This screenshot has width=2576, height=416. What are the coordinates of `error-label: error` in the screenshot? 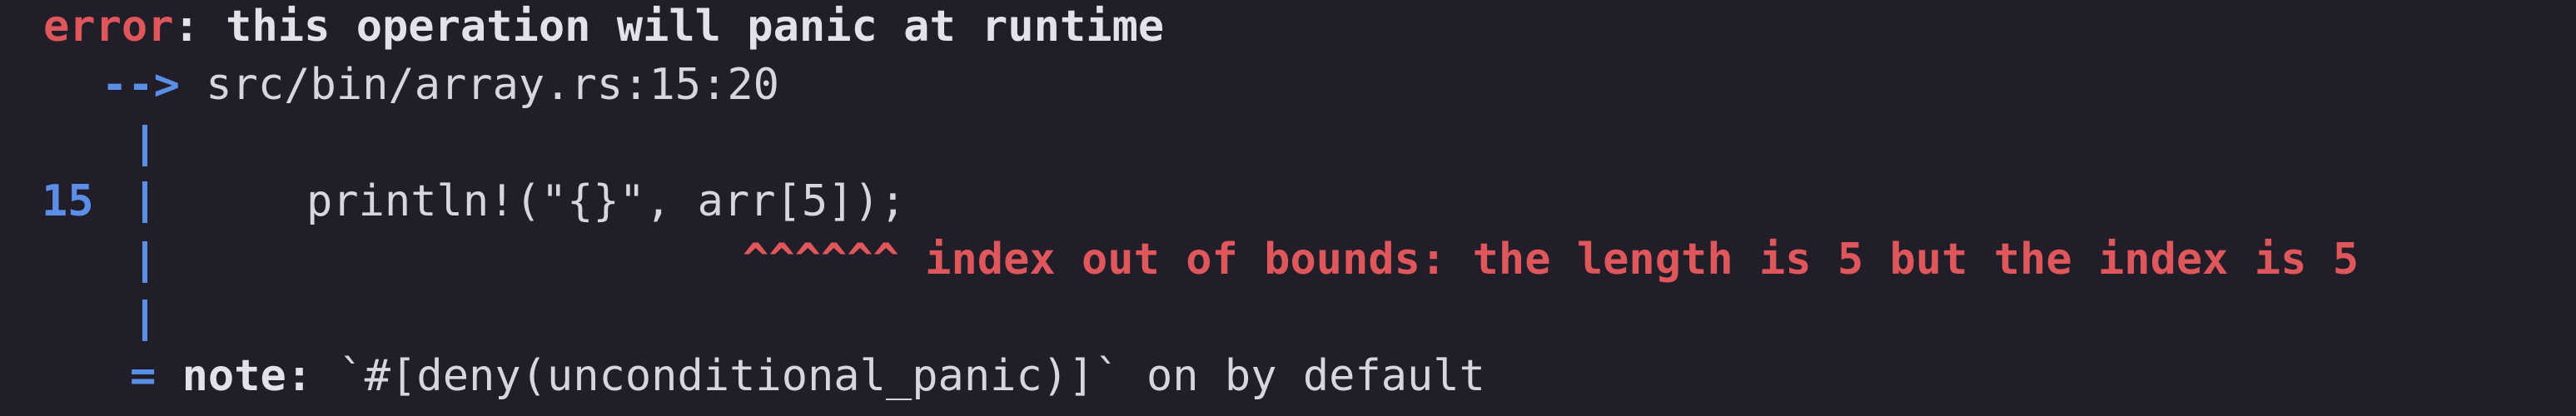 It's located at (108, 27).